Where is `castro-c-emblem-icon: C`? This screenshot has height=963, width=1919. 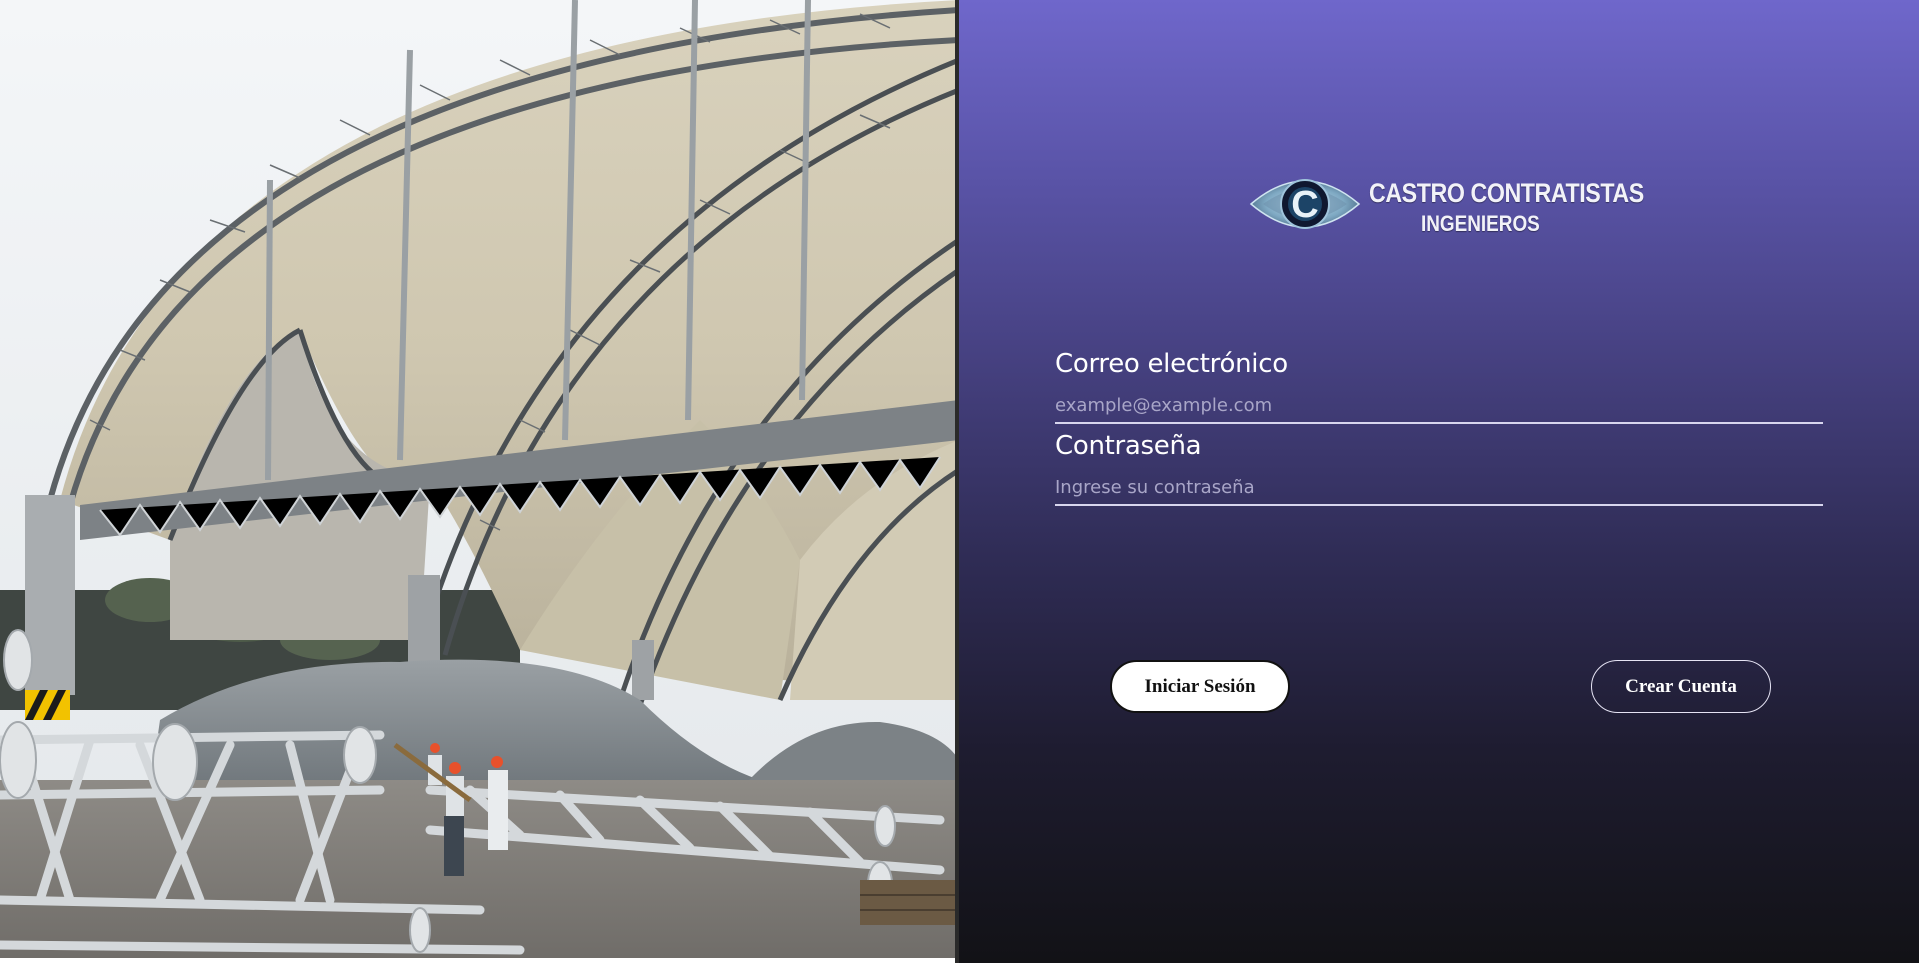
castro-c-emblem-icon: C is located at coordinates (1305, 204).